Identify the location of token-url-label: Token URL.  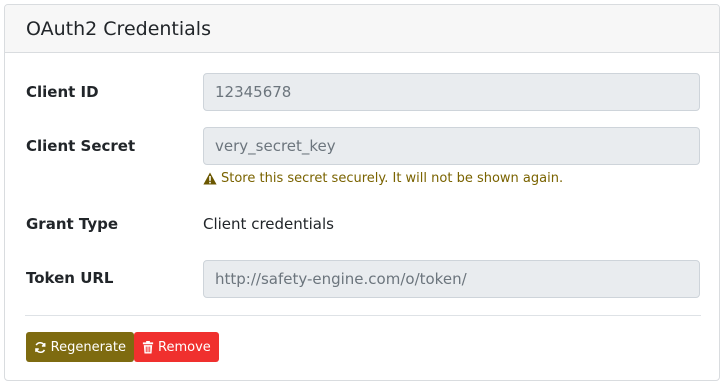
(70, 278).